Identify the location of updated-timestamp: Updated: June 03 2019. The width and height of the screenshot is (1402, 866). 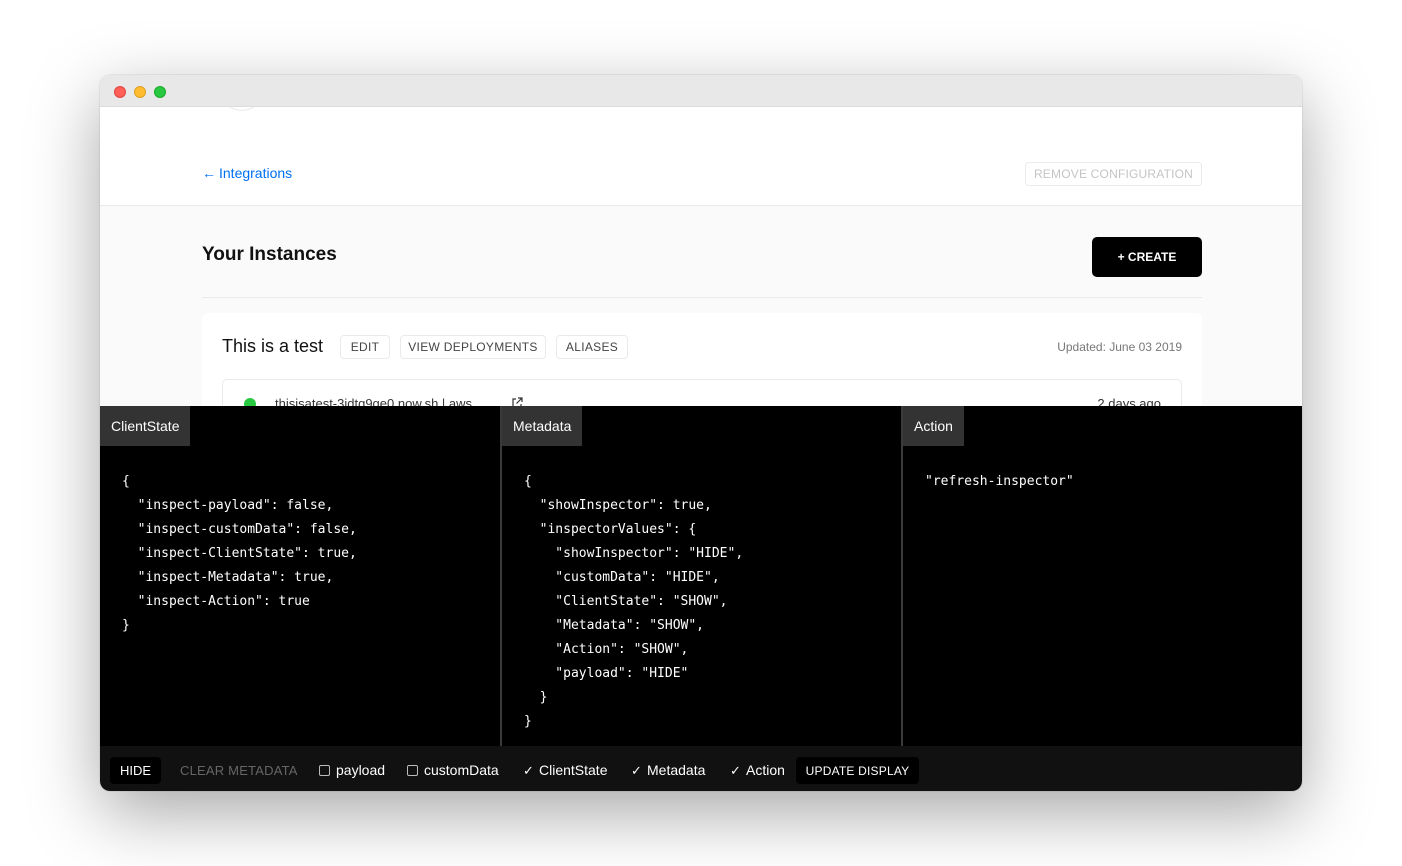
(1119, 347).